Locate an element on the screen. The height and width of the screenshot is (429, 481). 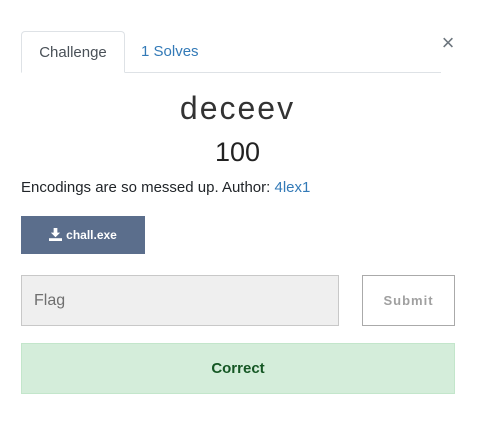
tab-challenge: Challenge is located at coordinates (73, 52).